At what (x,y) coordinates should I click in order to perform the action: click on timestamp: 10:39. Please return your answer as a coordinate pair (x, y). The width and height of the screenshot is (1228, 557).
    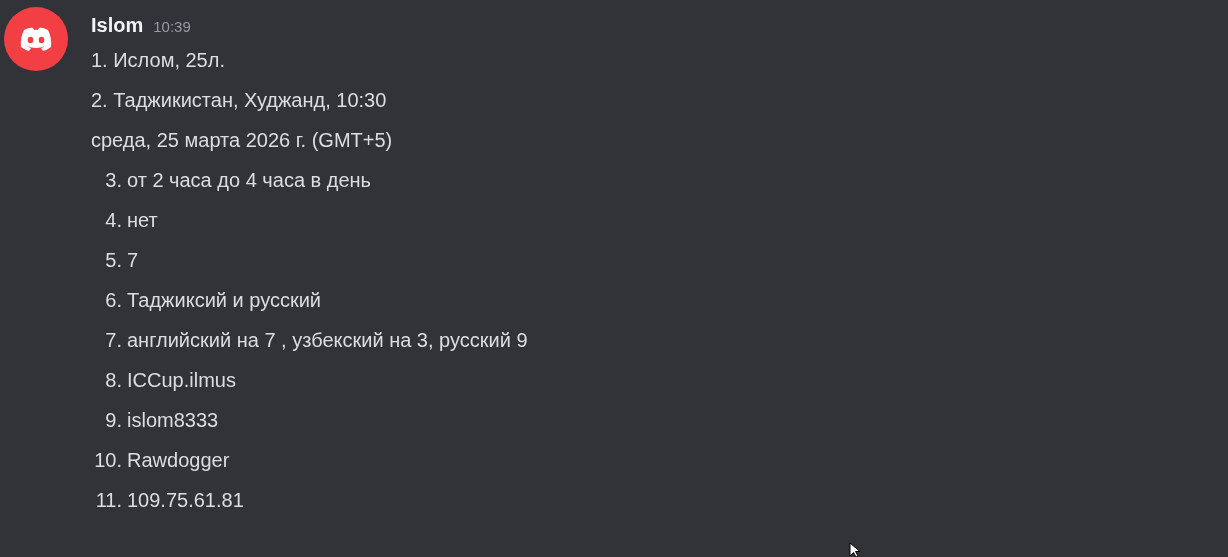
    Looking at the image, I should click on (172, 27).